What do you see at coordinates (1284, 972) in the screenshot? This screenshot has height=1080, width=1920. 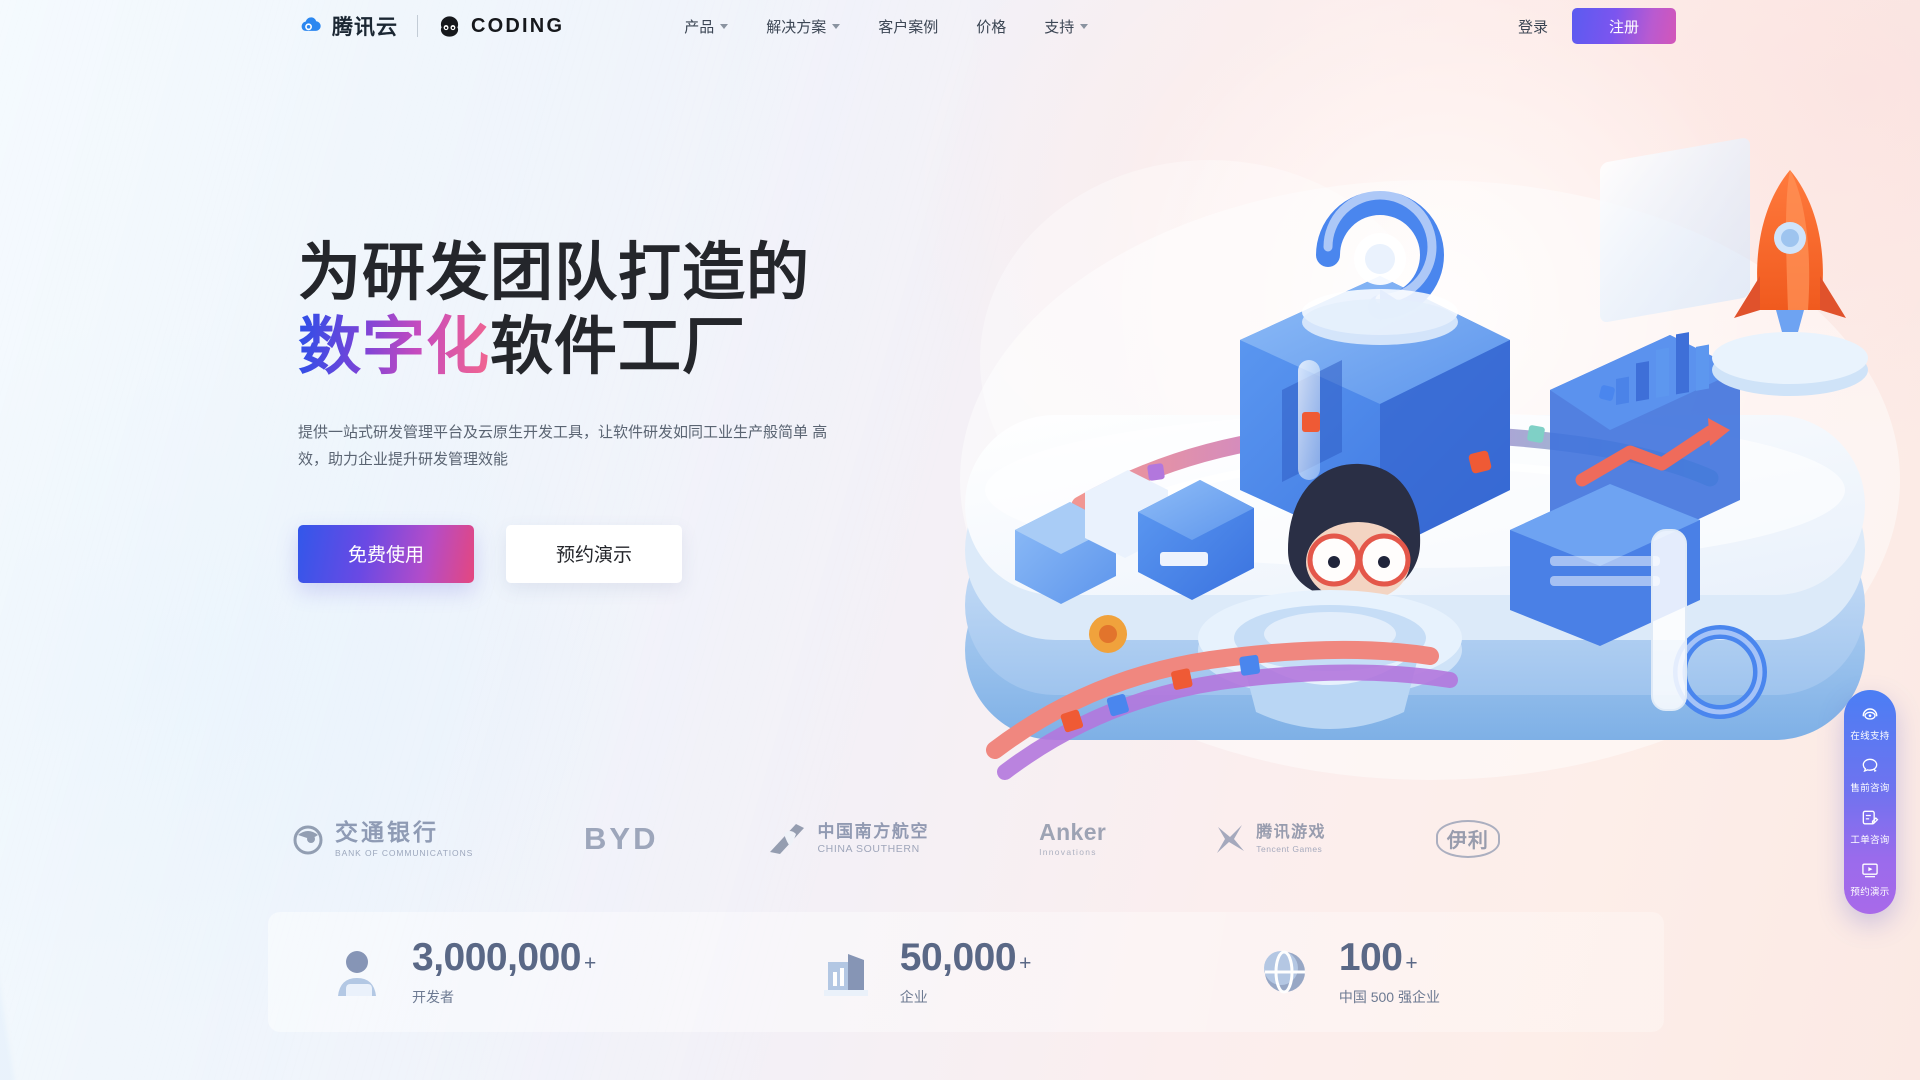 I see `globe-icon` at bounding box center [1284, 972].